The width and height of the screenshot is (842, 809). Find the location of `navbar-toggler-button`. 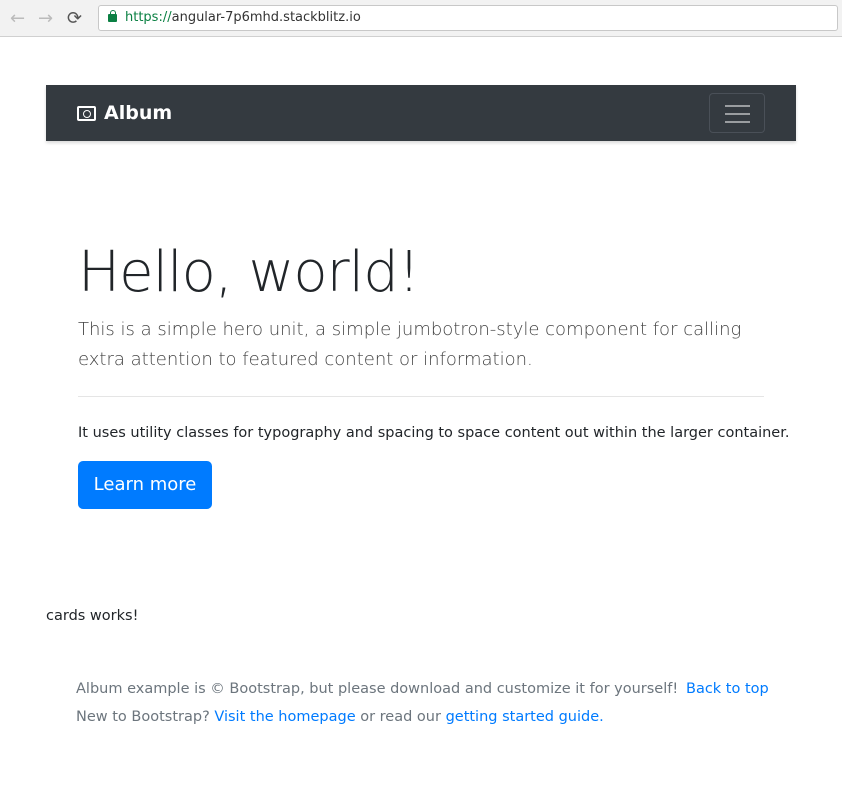

navbar-toggler-button is located at coordinates (737, 113).